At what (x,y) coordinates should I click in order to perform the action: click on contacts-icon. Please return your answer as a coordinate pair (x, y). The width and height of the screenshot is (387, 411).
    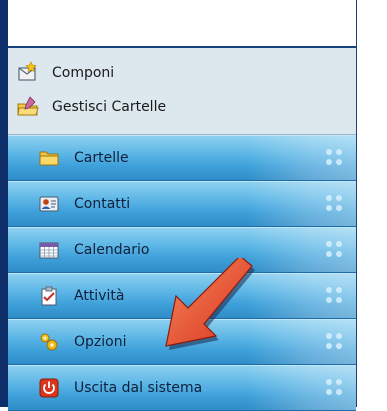
    Looking at the image, I should click on (49, 204).